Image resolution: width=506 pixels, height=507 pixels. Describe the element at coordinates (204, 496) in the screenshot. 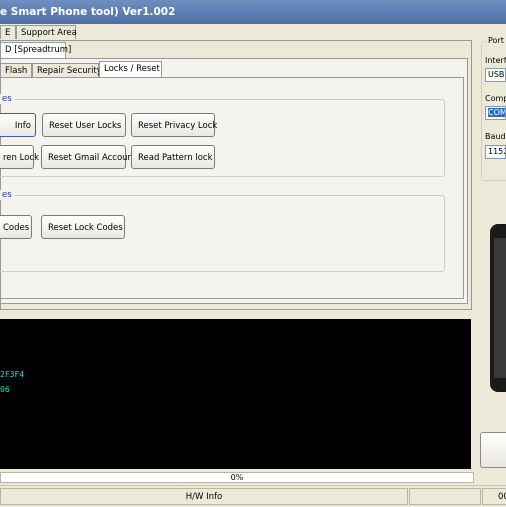

I see `status-hw-info: H/W Info` at that location.